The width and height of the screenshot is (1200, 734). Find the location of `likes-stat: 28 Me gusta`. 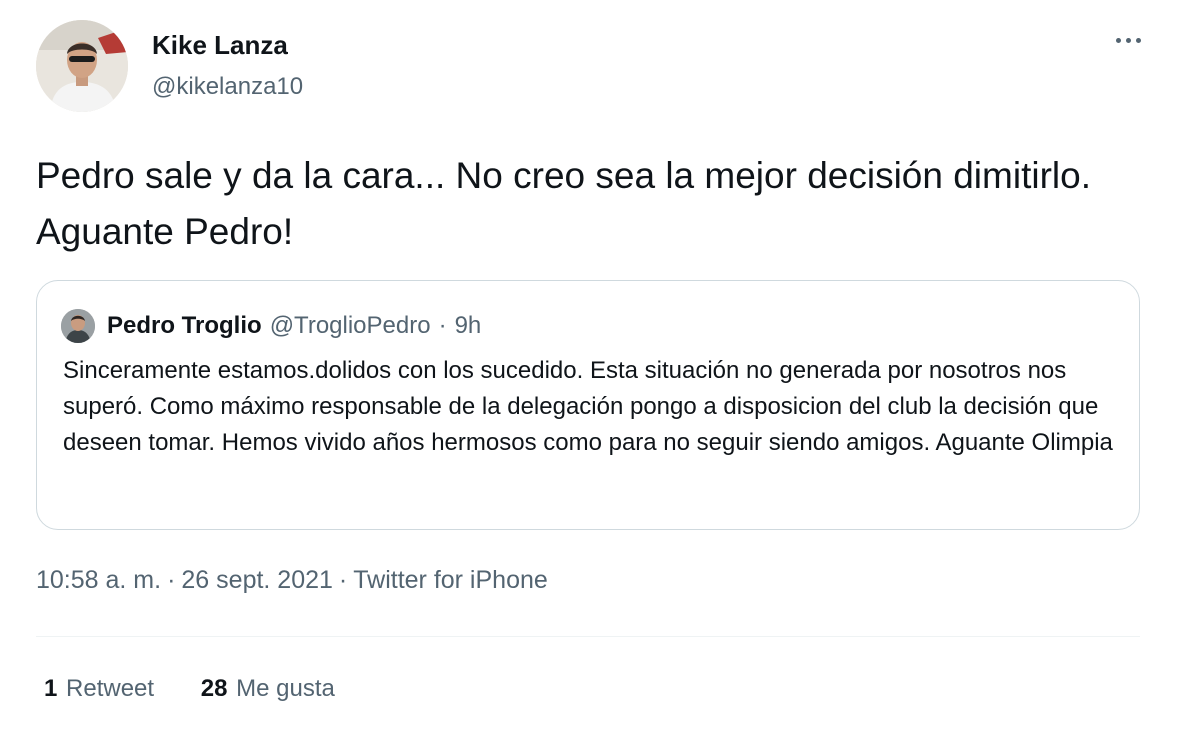

likes-stat: 28 Me gusta is located at coordinates (268, 689).